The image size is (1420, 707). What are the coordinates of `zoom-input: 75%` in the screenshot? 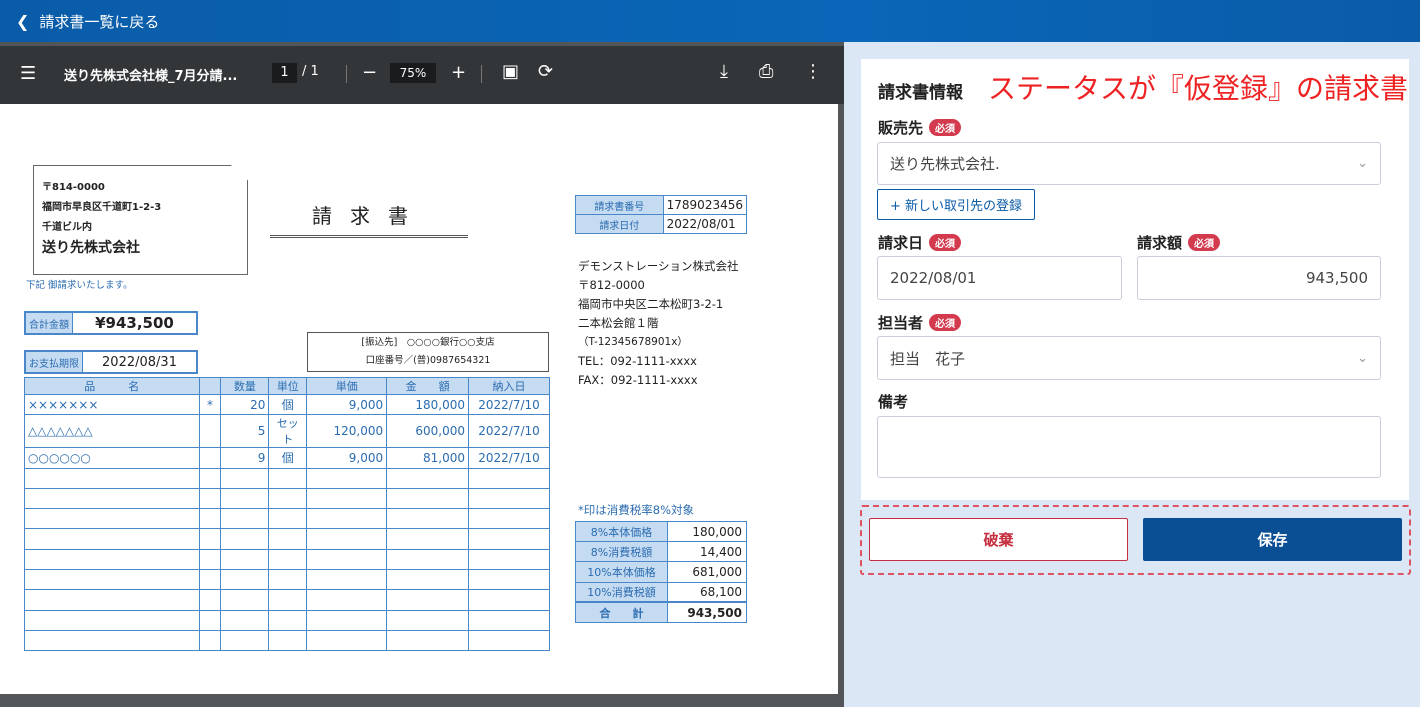 It's located at (413, 73).